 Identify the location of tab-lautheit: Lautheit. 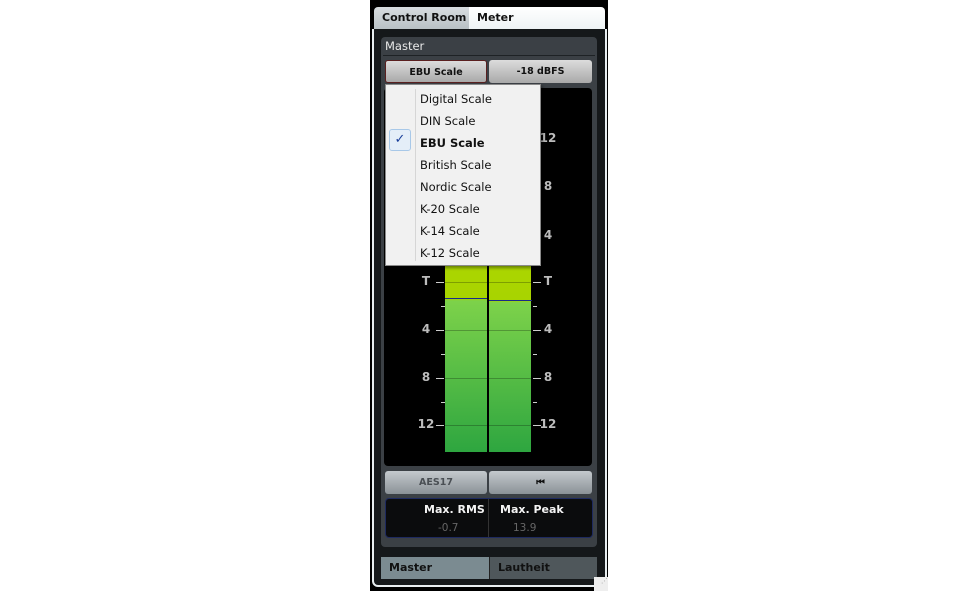
(543, 568).